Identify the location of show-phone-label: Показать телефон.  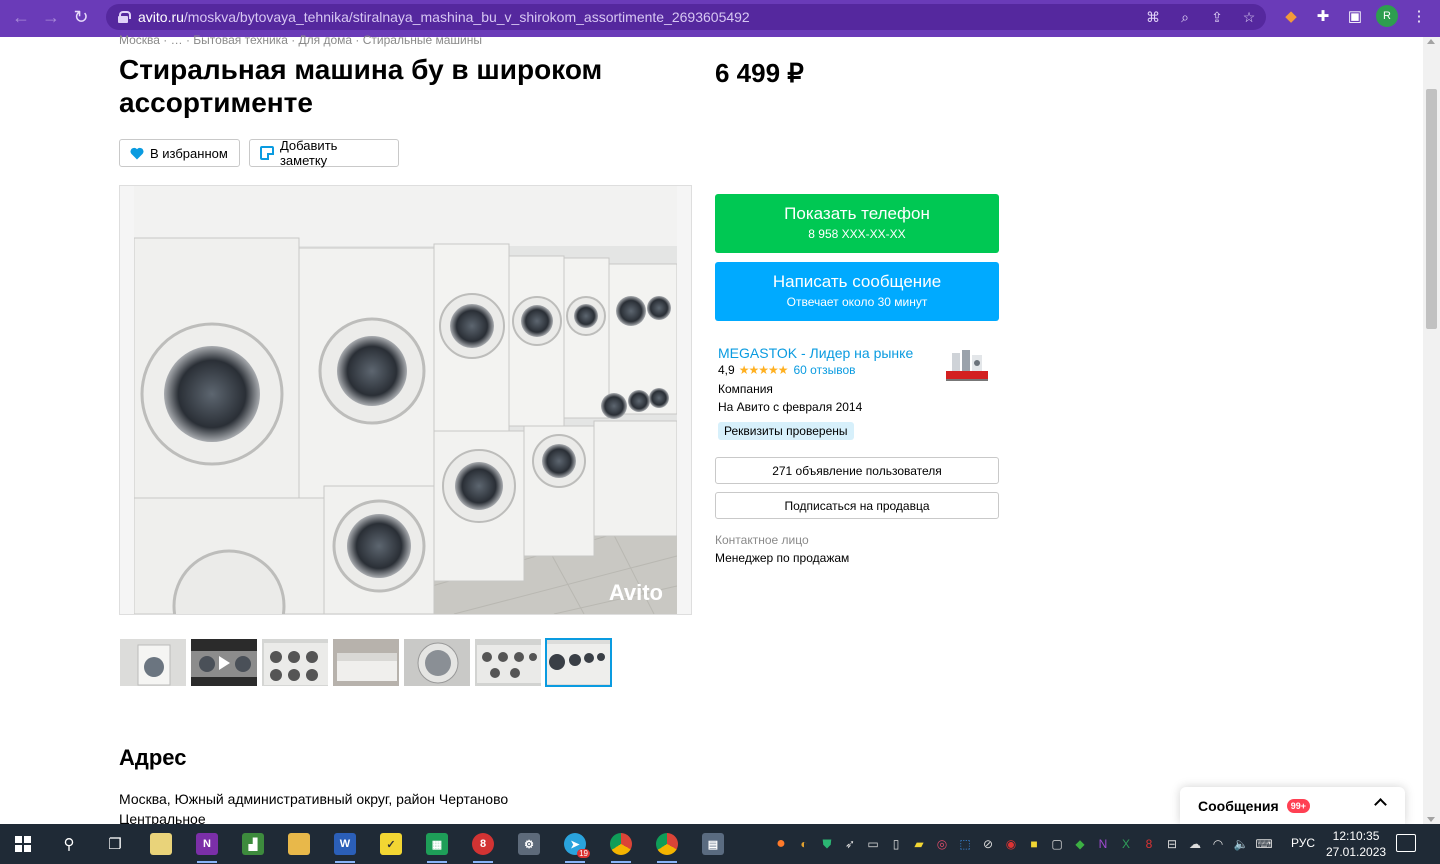
(857, 213).